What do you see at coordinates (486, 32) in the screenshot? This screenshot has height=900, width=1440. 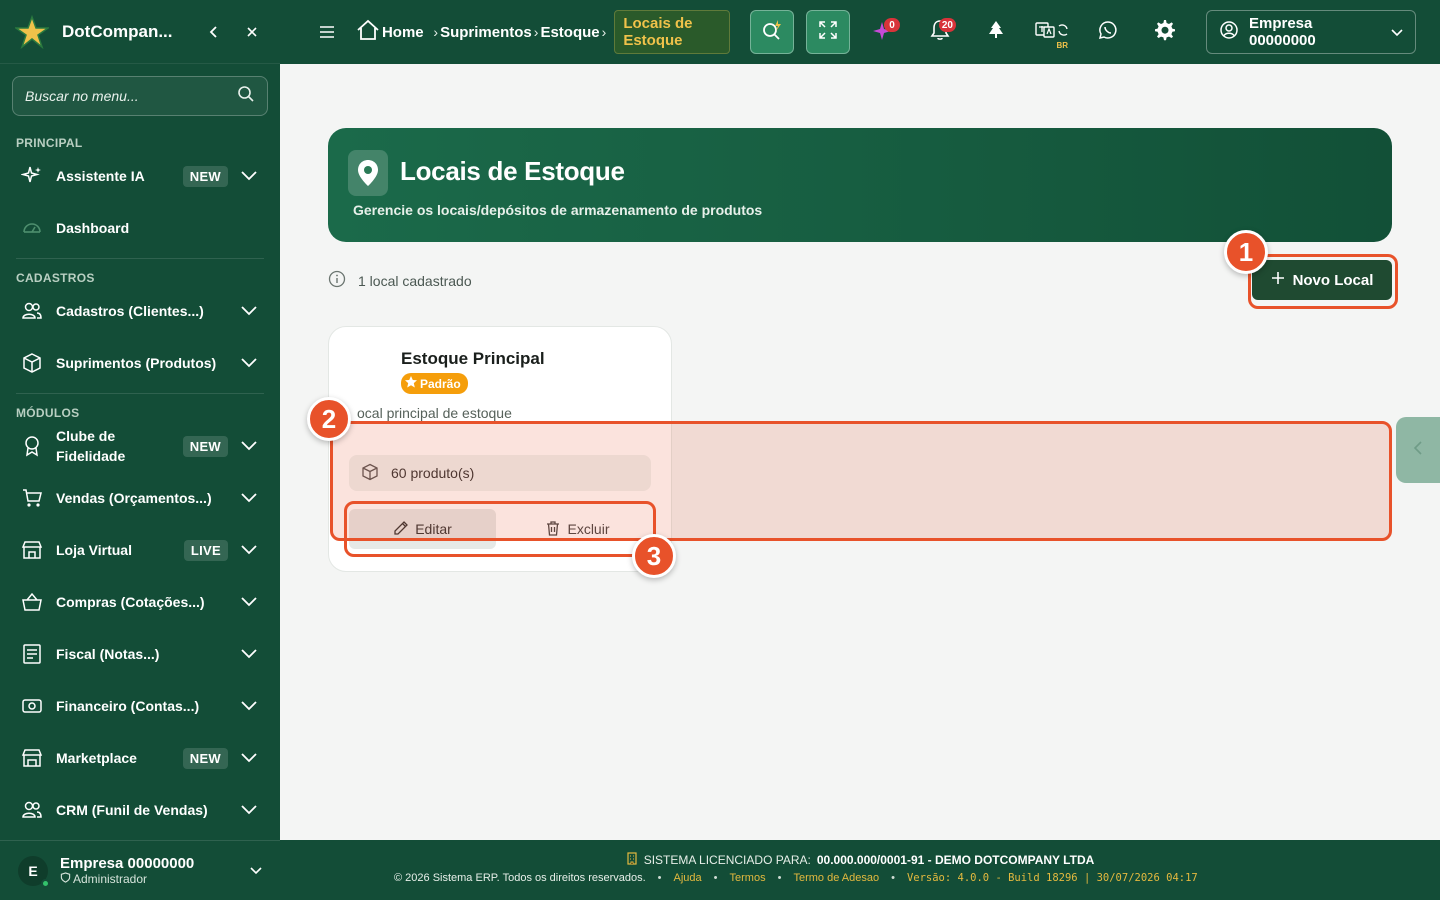 I see `breadcrumb-suprimentos: Suprimentos` at bounding box center [486, 32].